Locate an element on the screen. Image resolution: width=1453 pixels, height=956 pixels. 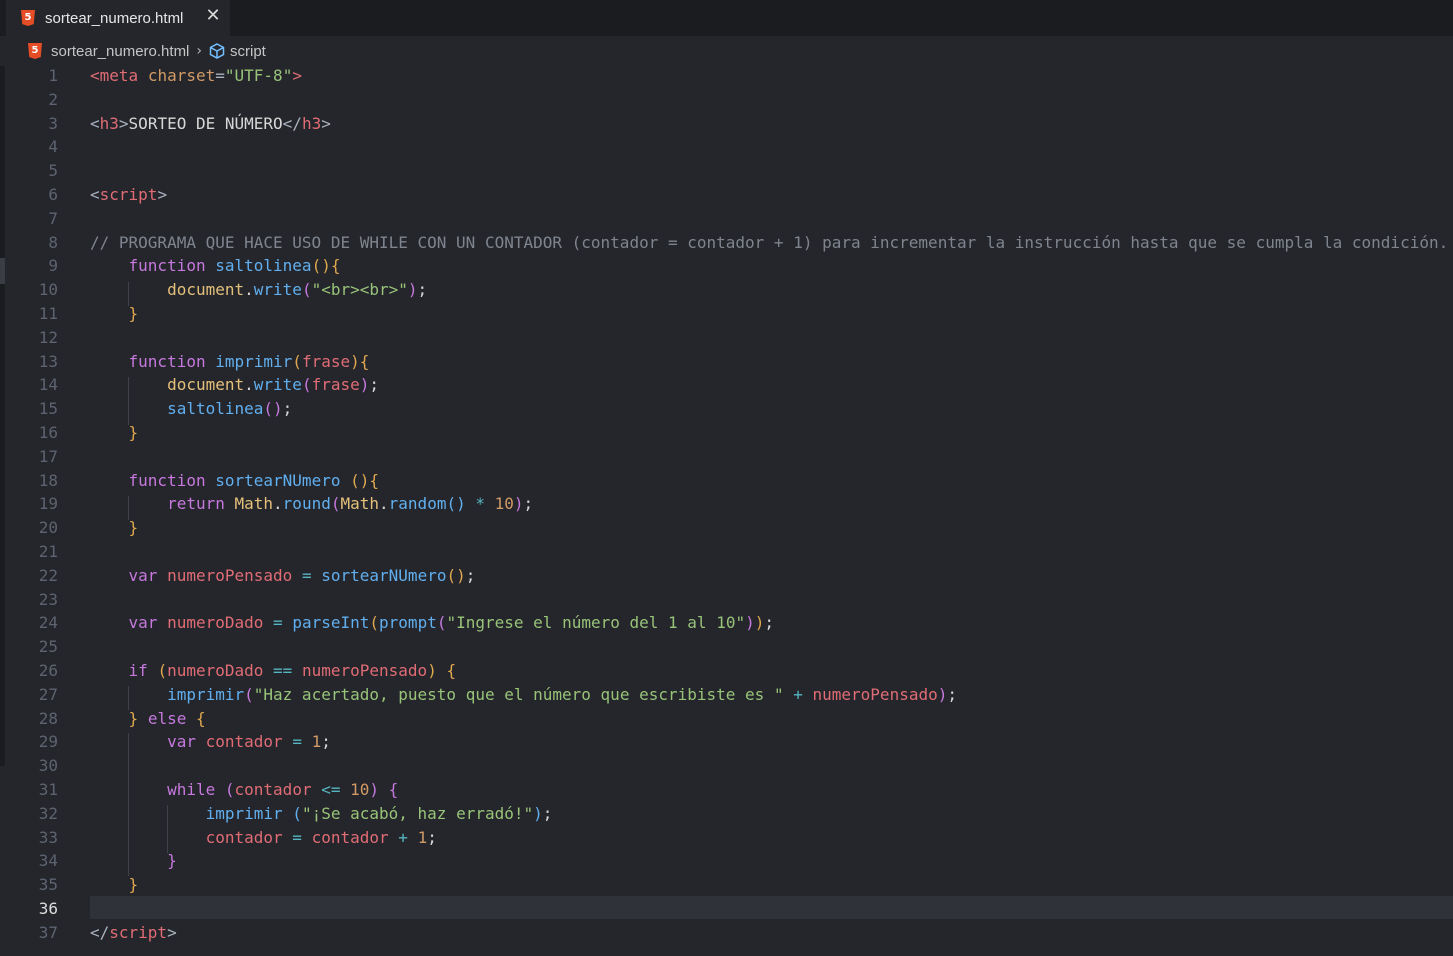
code-line: 28 } else { is located at coordinates (726, 719).